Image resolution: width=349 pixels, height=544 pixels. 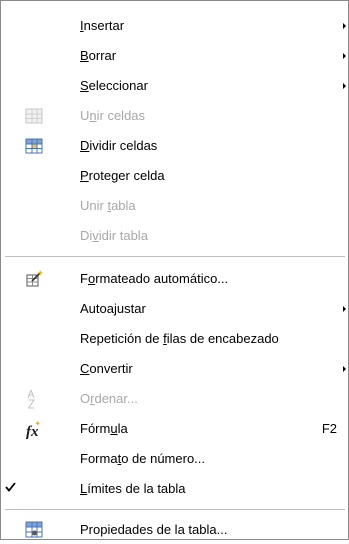 I want to click on svg-text: fx, so click(x=32, y=431).